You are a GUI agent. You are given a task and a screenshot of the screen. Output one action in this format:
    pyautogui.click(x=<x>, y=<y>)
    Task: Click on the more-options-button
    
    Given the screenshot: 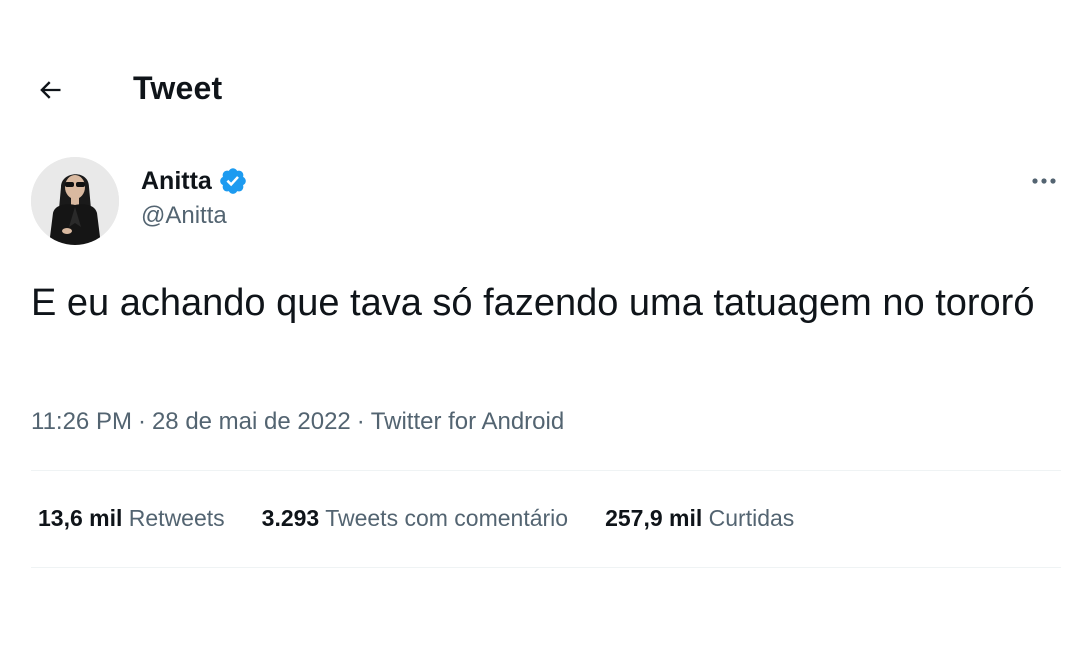 What is the action you would take?
    pyautogui.click(x=1044, y=181)
    